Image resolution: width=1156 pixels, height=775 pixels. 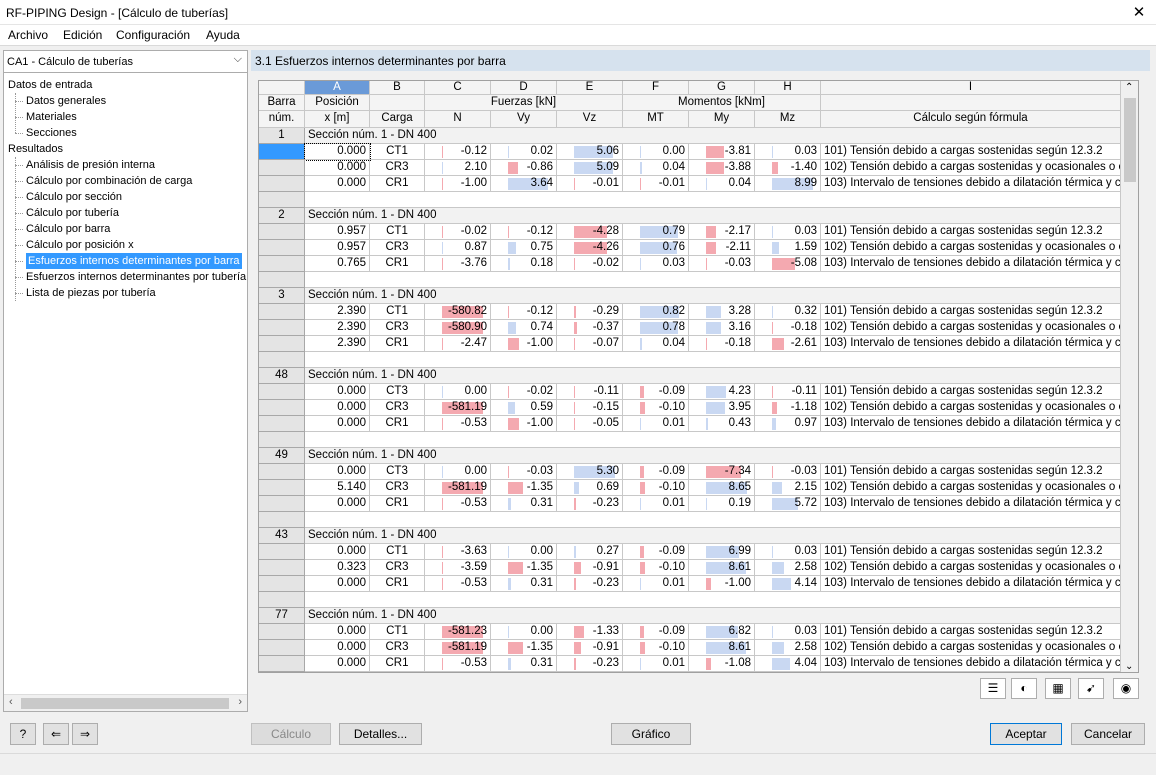 I want to click on table-cell-value: 5.06, so click(x=590, y=152).